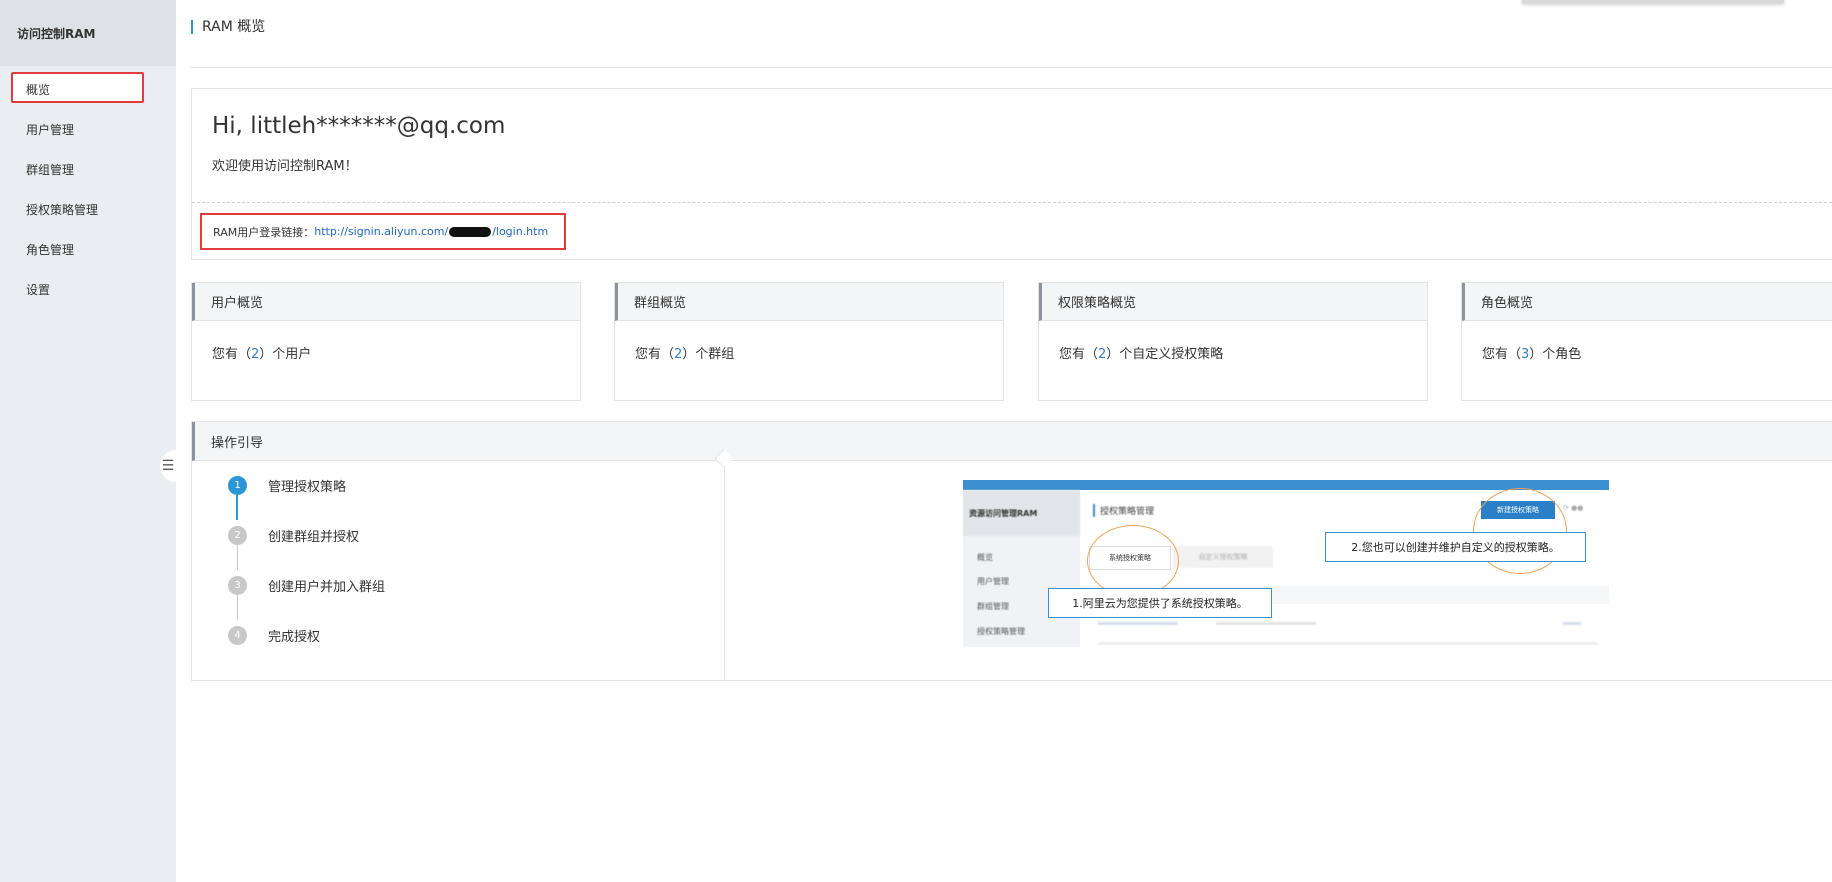 The height and width of the screenshot is (882, 1832). Describe the element at coordinates (285, 166) in the screenshot. I see `welcome-subtitle: 欢迎使用访问控制RAM！` at that location.